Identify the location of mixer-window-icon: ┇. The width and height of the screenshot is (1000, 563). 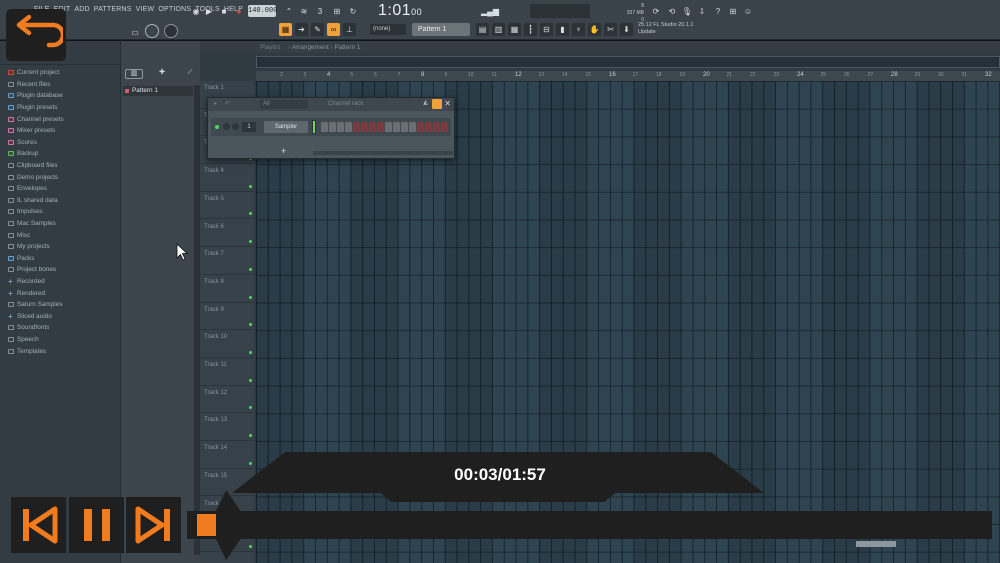
(530, 29).